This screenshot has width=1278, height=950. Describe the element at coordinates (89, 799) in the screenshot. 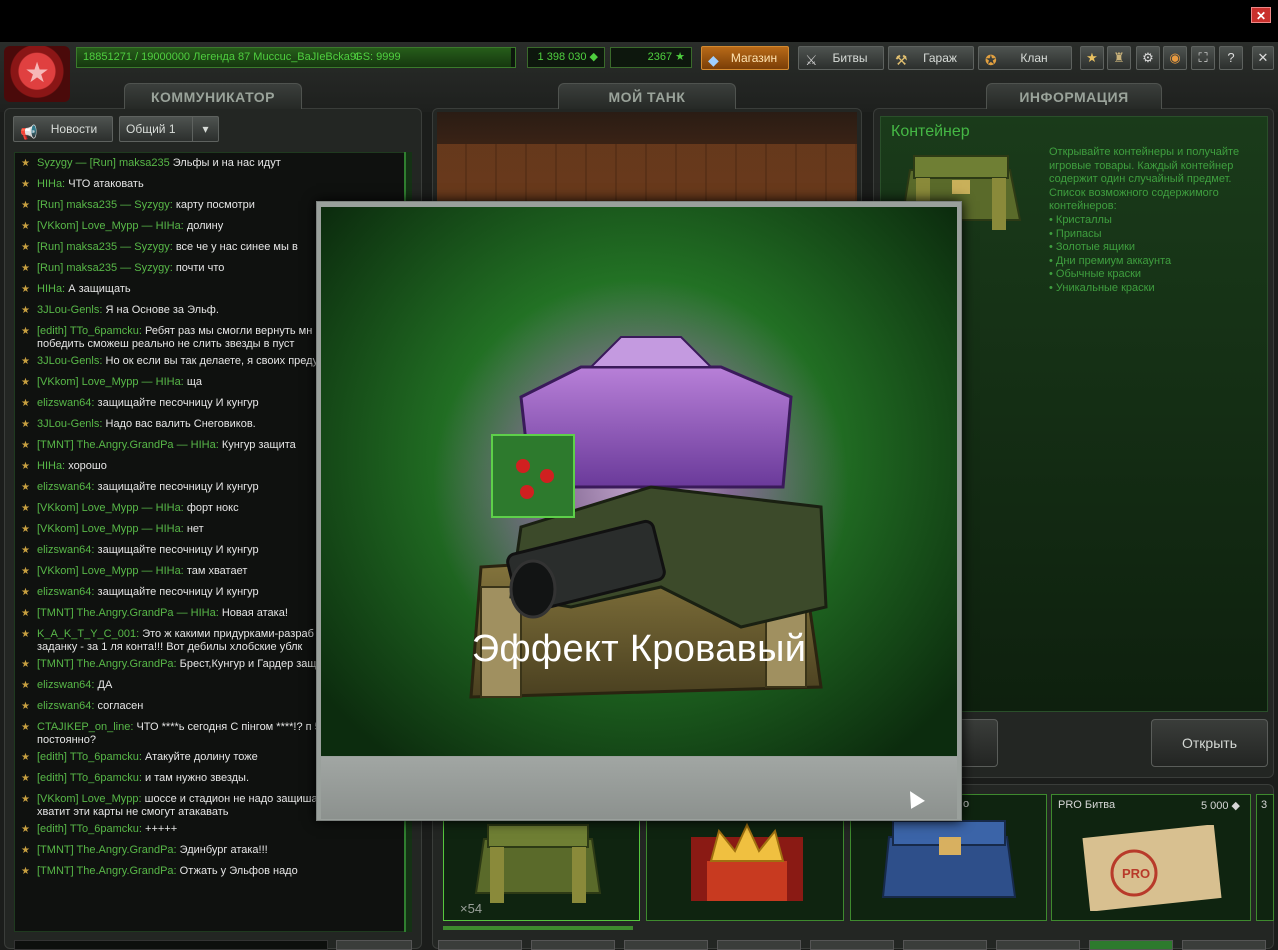

I see `chat-sender: [VKkom] Love_Mypp:` at that location.